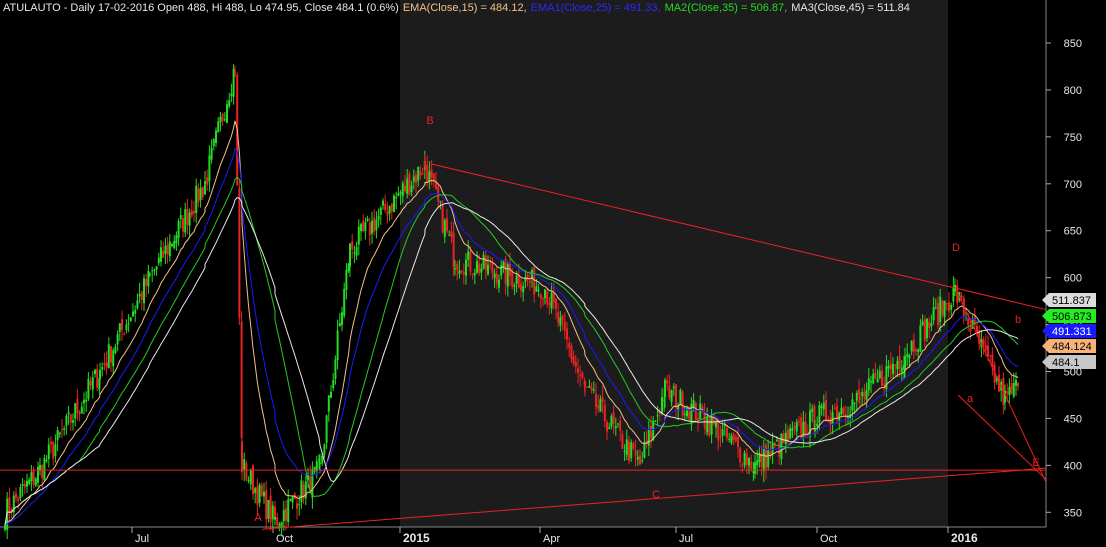 The height and width of the screenshot is (547, 1106). What do you see at coordinates (1073, 419) in the screenshot?
I see `y-tick-label: 450` at bounding box center [1073, 419].